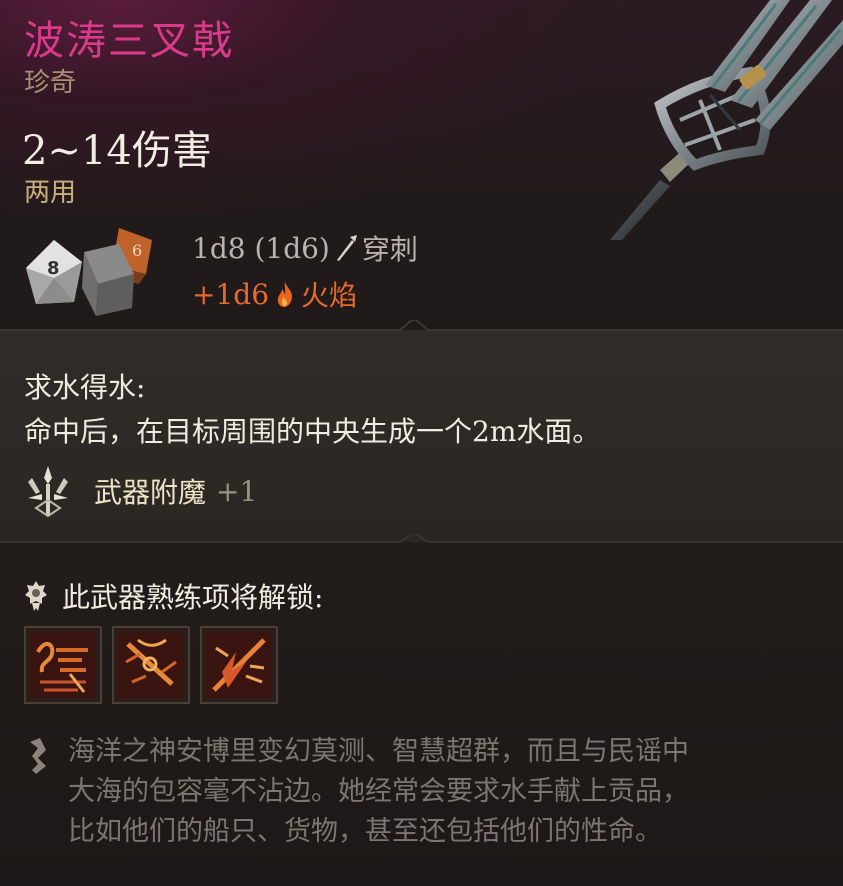 Image resolution: width=843 pixels, height=886 pixels. I want to click on flavor-line: 大海的包容毫不沾边。她经常会要求水手献上贡品，, so click(378, 791).